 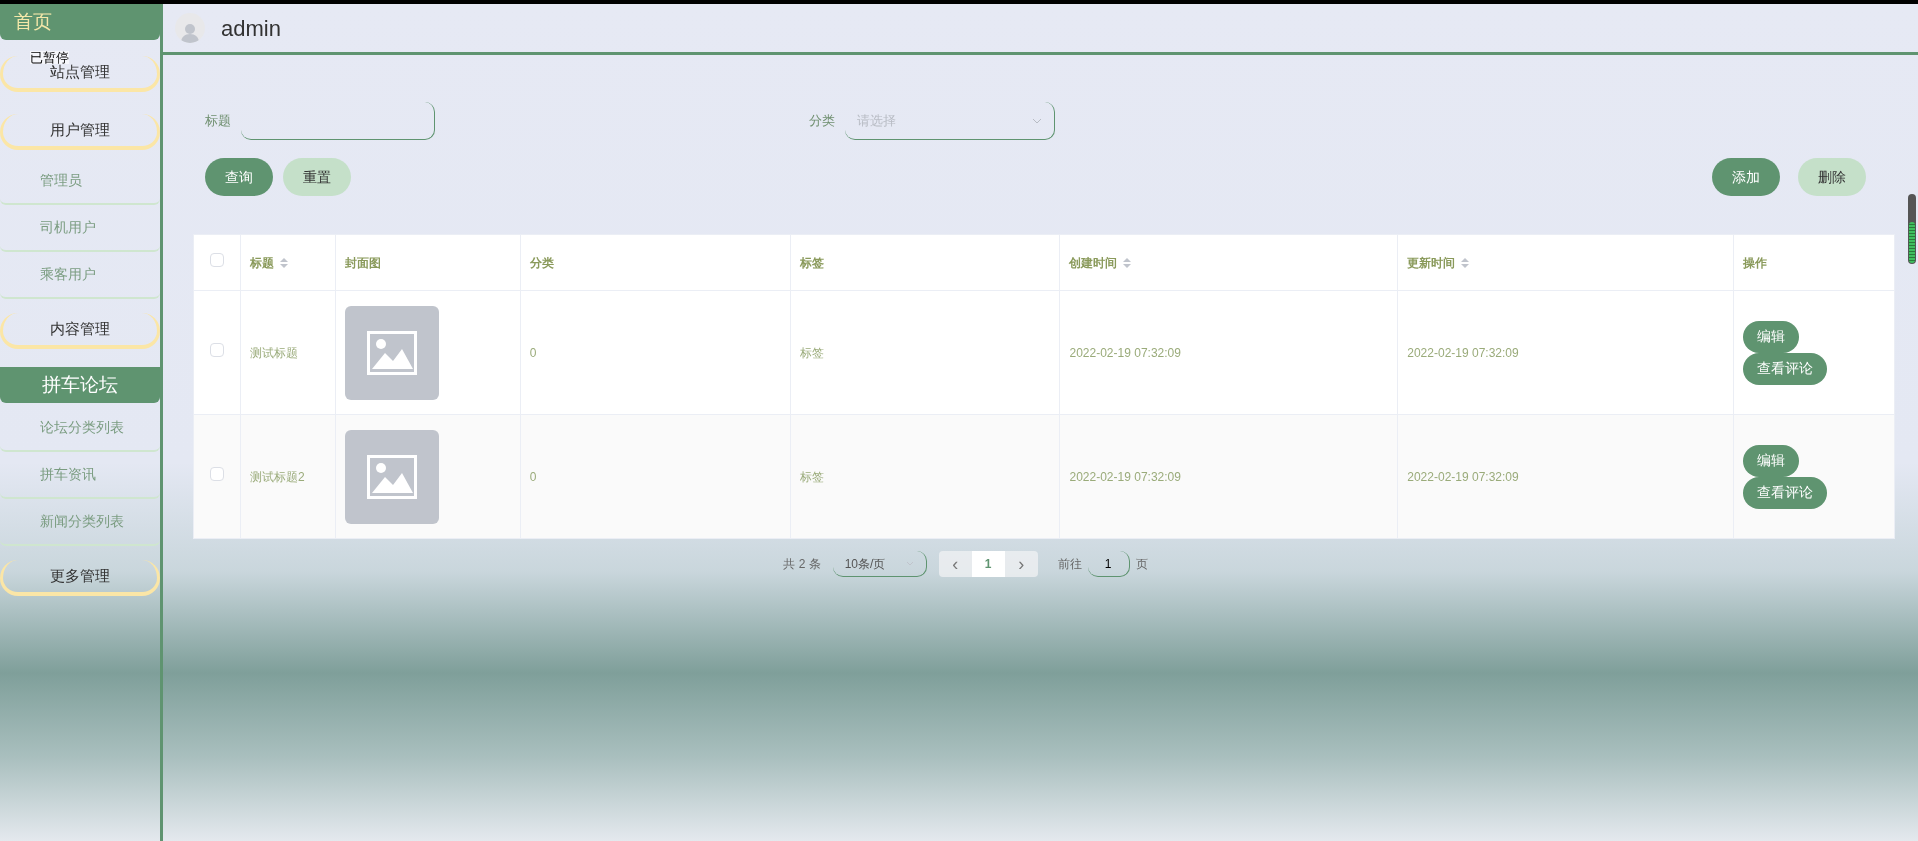 I want to click on level-meter-icon, so click(x=1912, y=229).